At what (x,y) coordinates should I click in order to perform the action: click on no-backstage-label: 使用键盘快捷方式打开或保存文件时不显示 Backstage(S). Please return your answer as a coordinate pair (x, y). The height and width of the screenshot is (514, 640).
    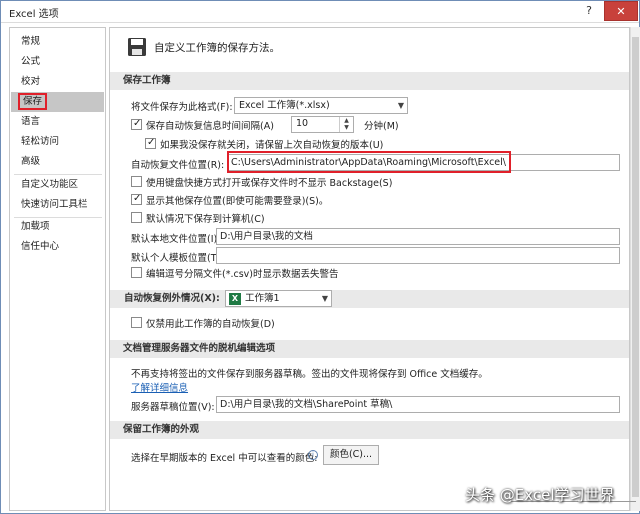
    Looking at the image, I should click on (269, 183).